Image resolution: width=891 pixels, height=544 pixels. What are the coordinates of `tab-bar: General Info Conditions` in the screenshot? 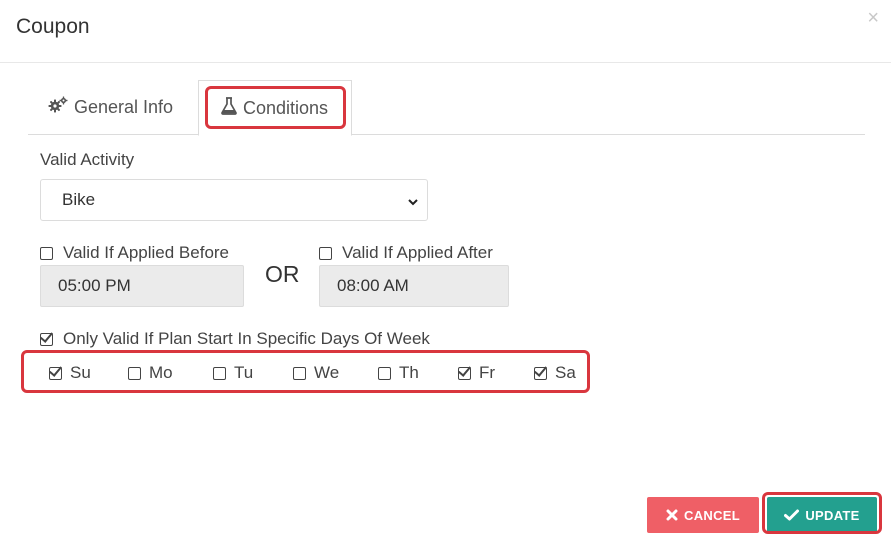 It's located at (446, 108).